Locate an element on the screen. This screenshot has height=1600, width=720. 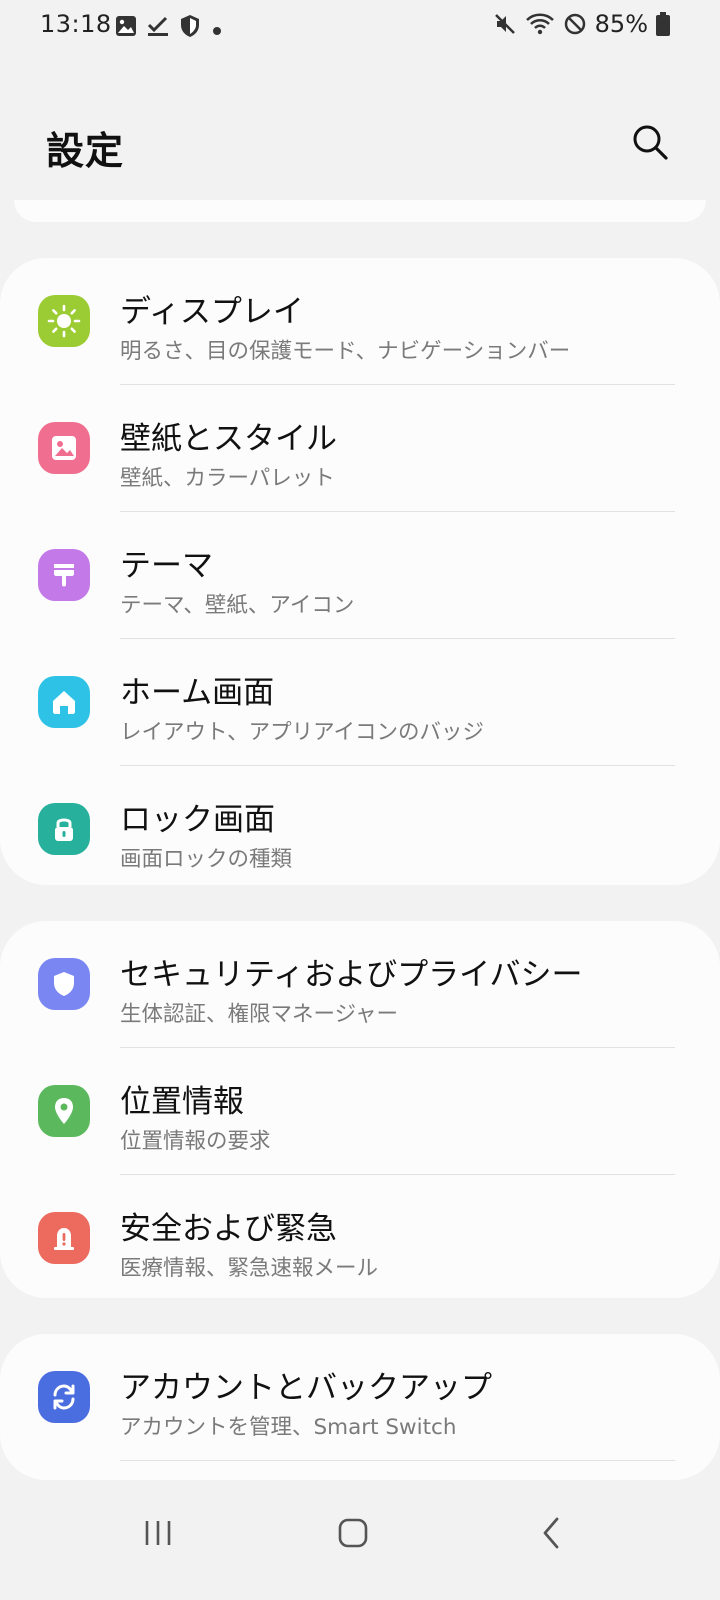
lock-icon is located at coordinates (64, 829).